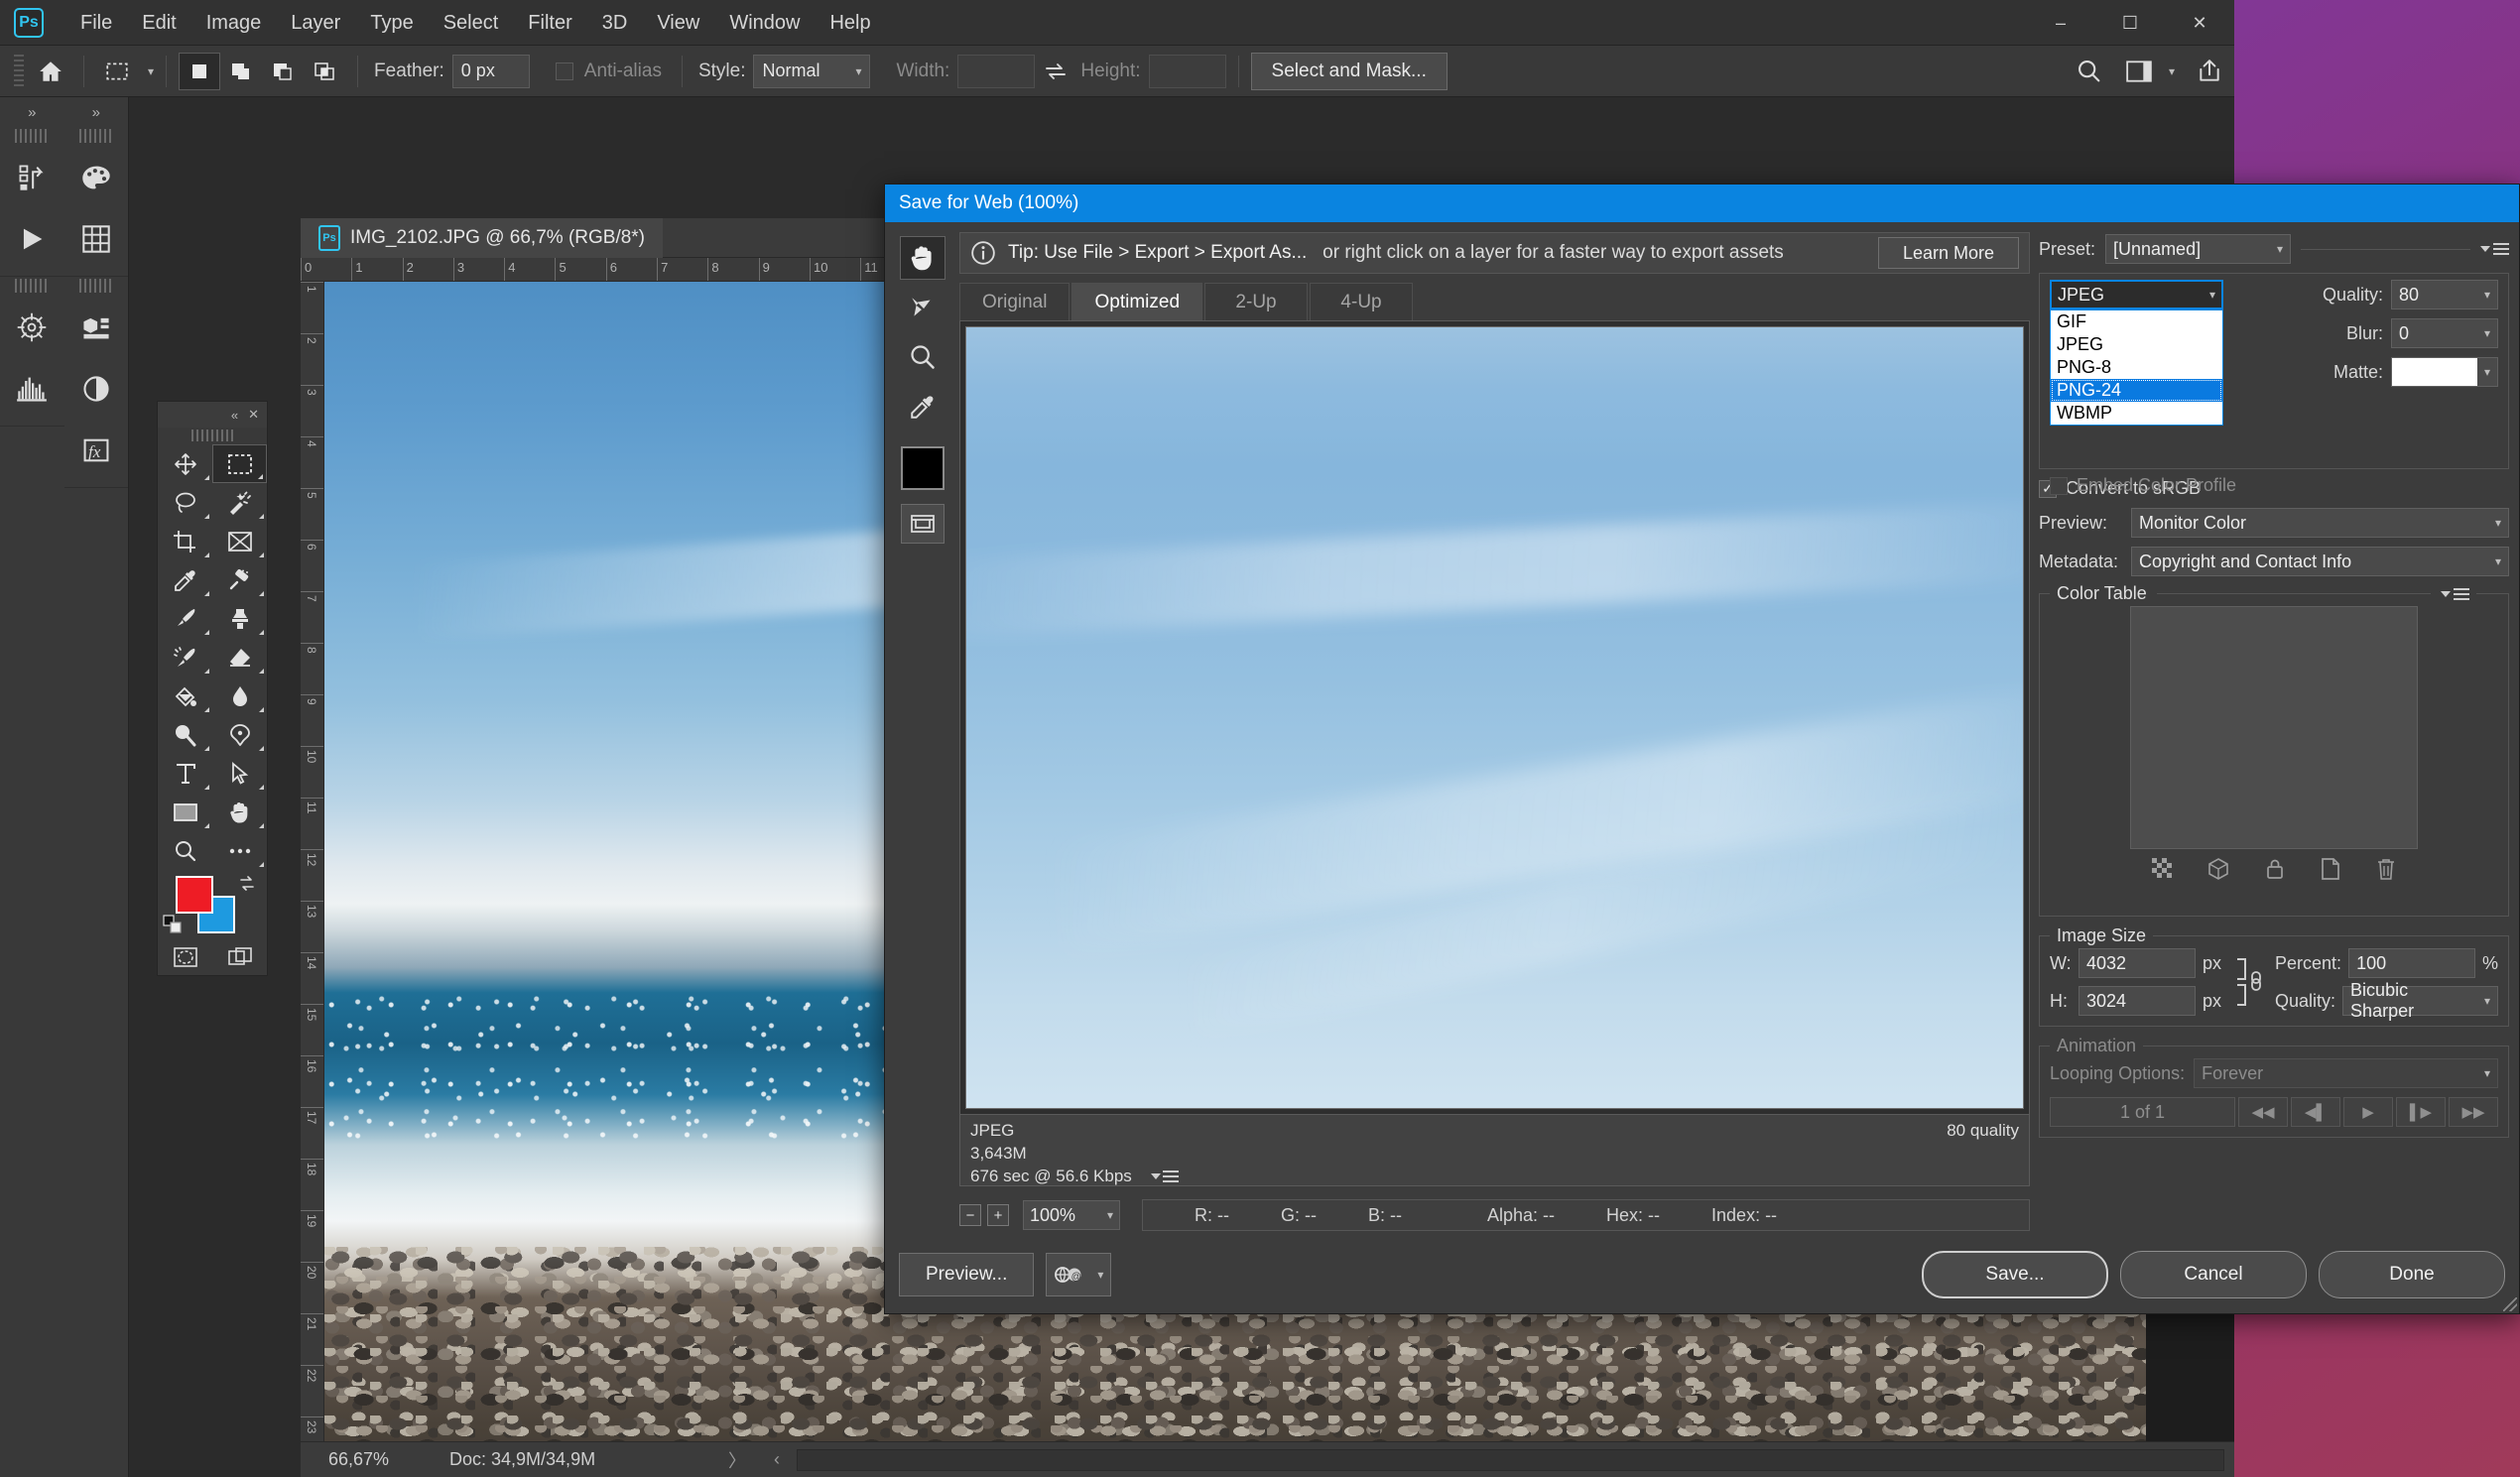  I want to click on eraser-tool, so click(239, 657).